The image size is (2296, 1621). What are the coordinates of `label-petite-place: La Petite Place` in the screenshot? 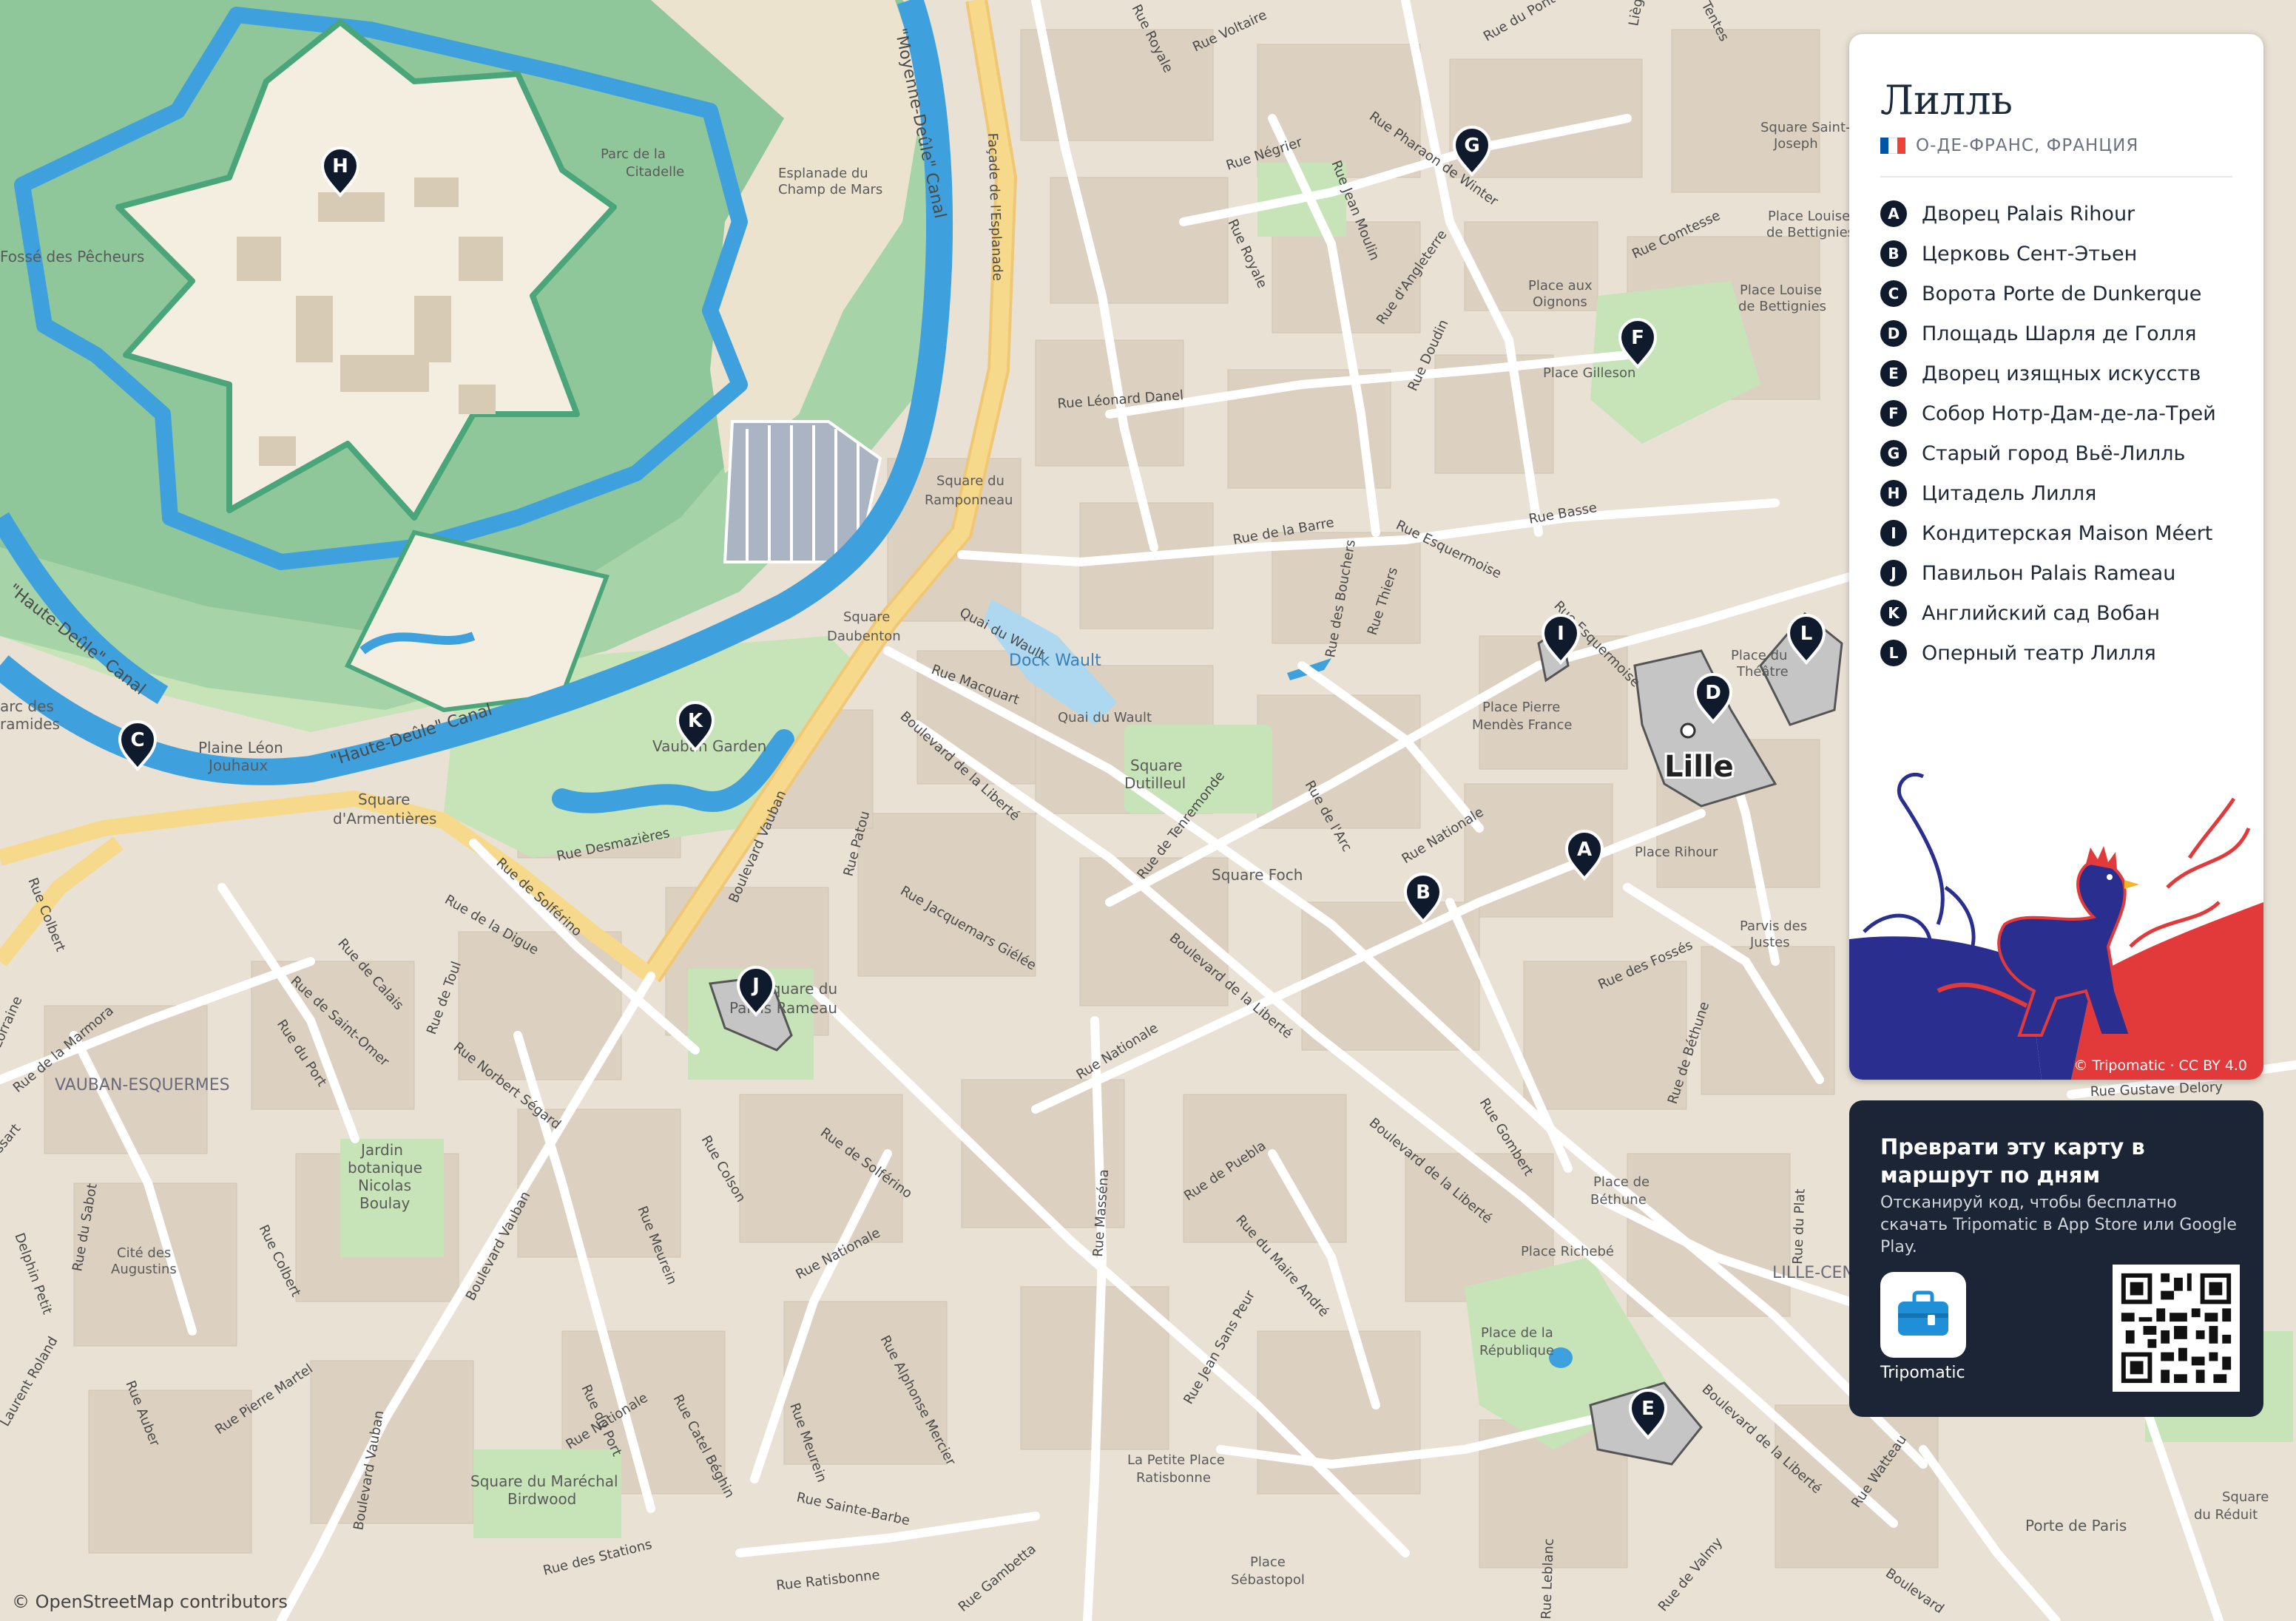 It's located at (1176, 1460).